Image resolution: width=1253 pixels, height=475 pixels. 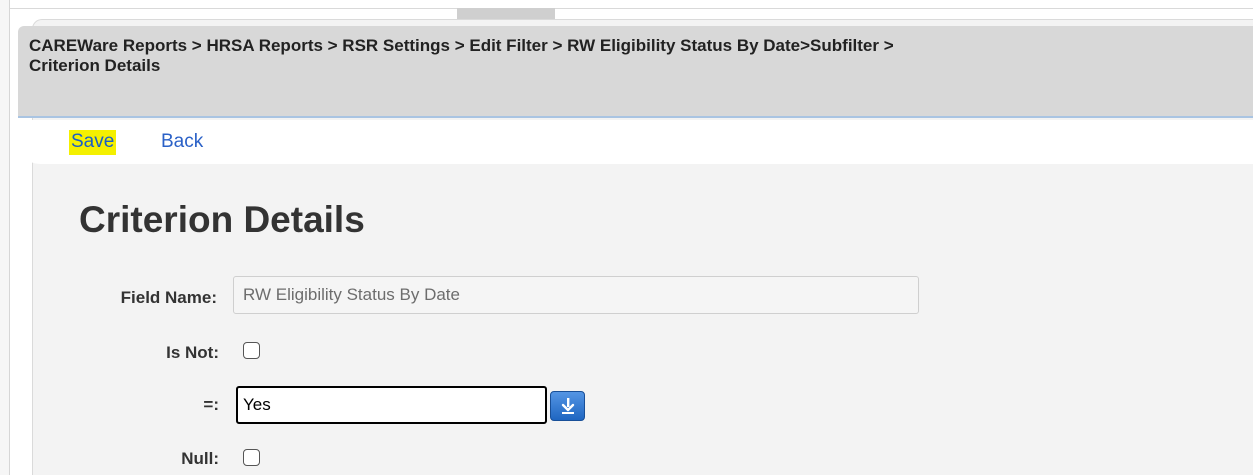 I want to click on back-button: Back, so click(x=182, y=142).